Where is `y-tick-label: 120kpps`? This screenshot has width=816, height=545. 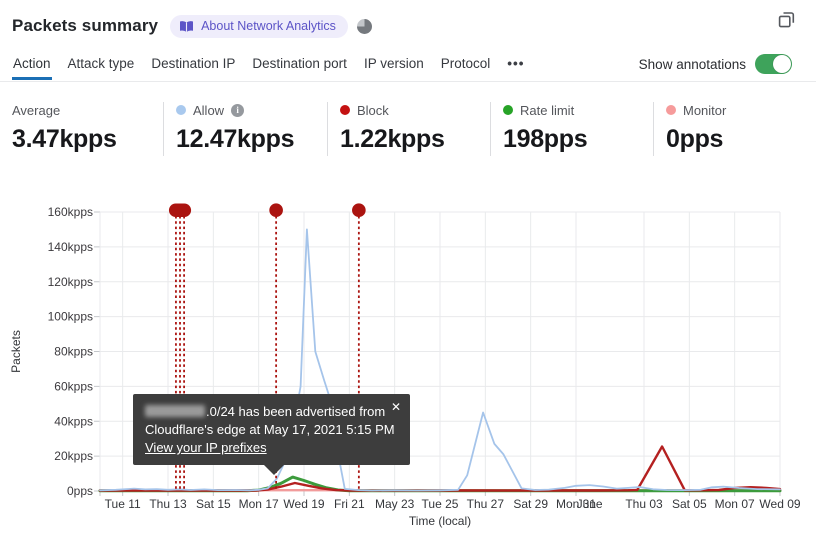 y-tick-label: 120kpps is located at coordinates (70, 282).